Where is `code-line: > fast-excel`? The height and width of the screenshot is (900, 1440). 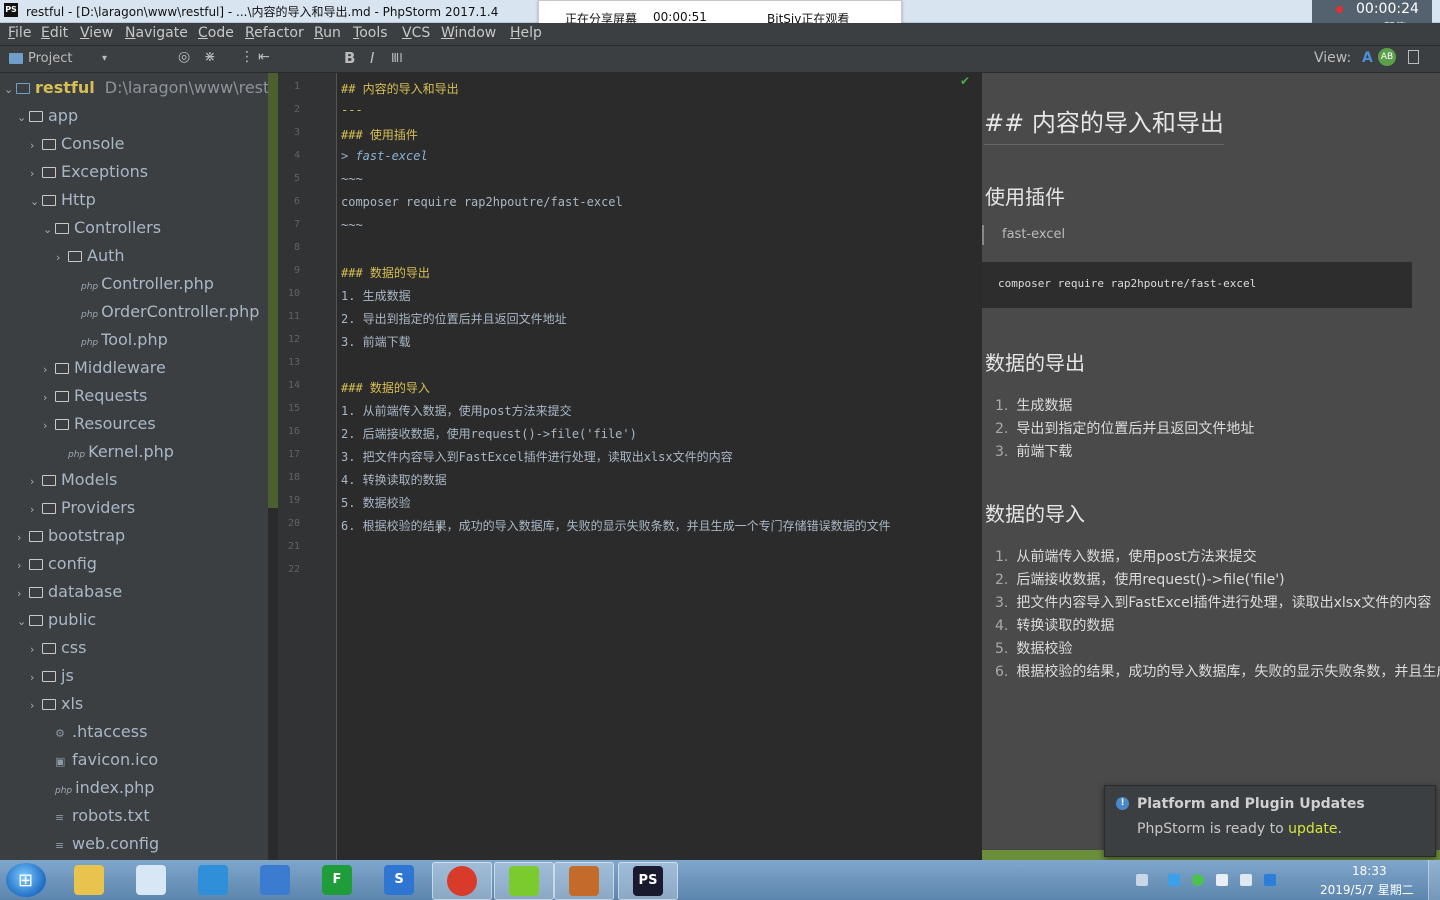
code-line: > fast-excel is located at coordinates (384, 156).